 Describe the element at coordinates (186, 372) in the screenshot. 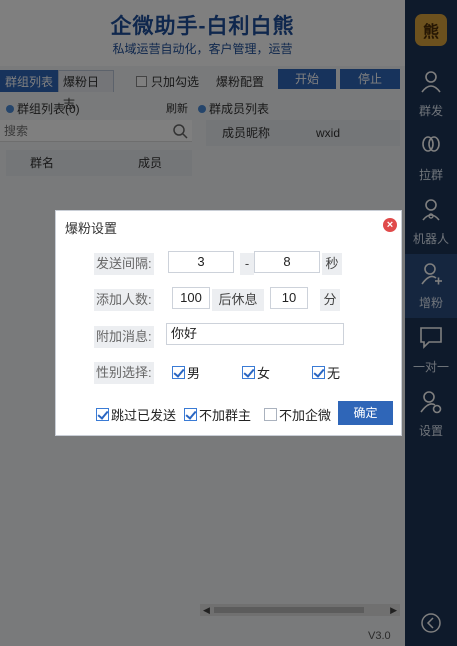

I see `gender-male-option: 男` at that location.